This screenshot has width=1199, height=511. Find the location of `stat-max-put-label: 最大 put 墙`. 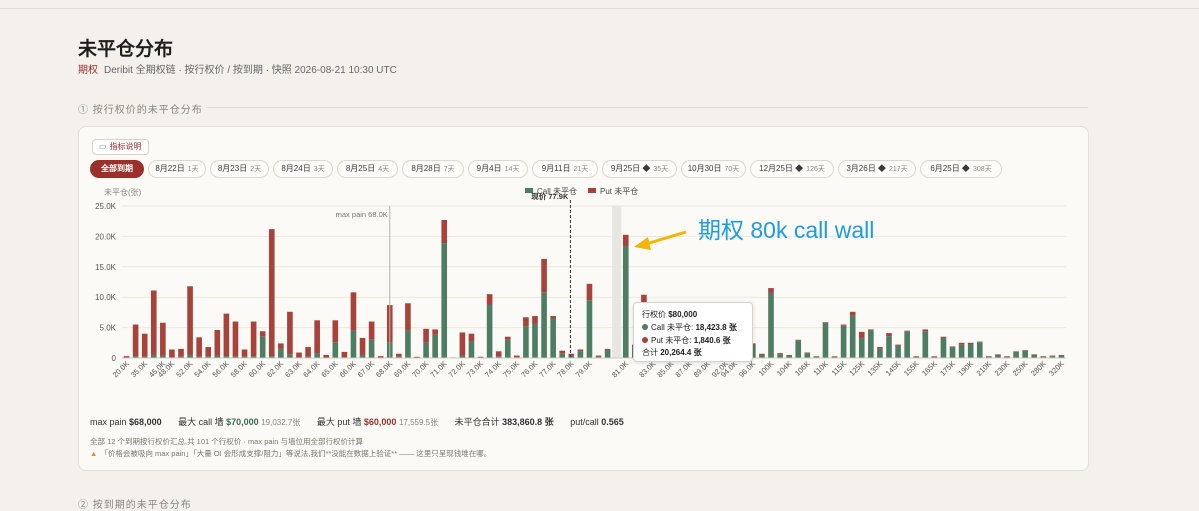

stat-max-put-label: 最大 put 墙 is located at coordinates (339, 422).